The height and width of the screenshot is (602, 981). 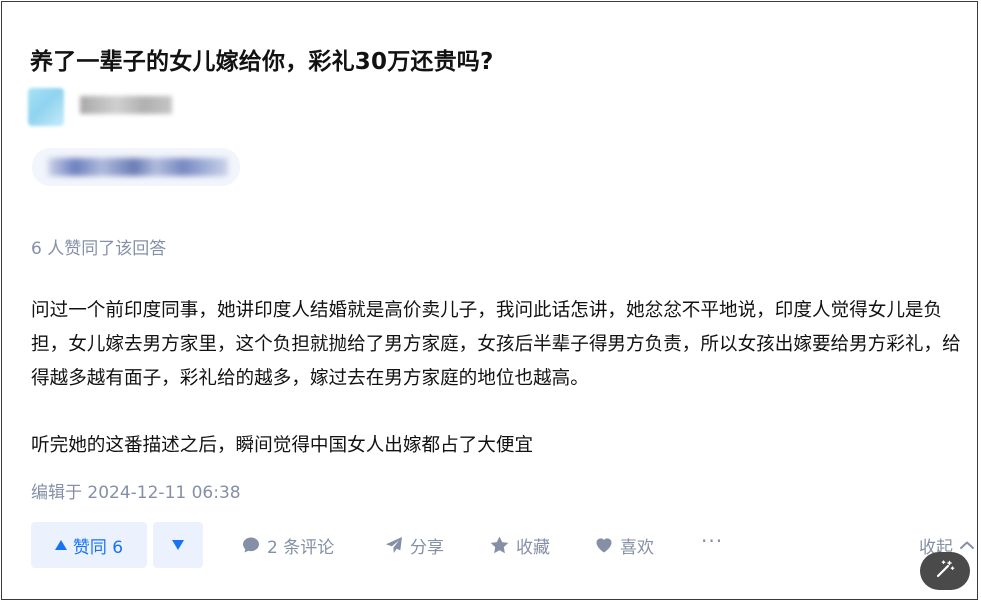 I want to click on collect-label: 收藏, so click(x=533, y=547).